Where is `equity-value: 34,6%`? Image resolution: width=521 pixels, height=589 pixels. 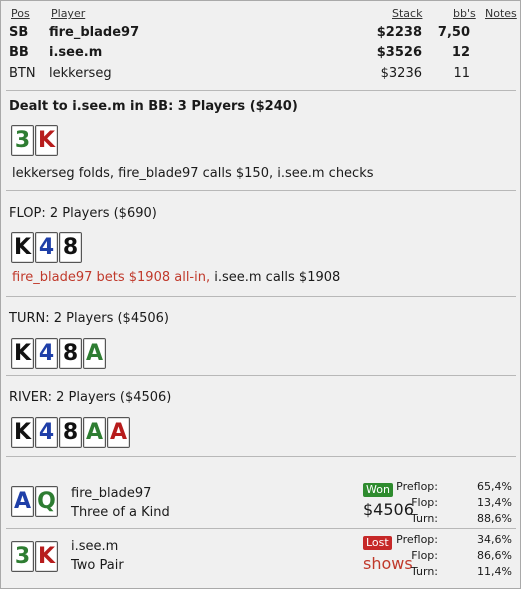 equity-value: 34,6% is located at coordinates (494, 539).